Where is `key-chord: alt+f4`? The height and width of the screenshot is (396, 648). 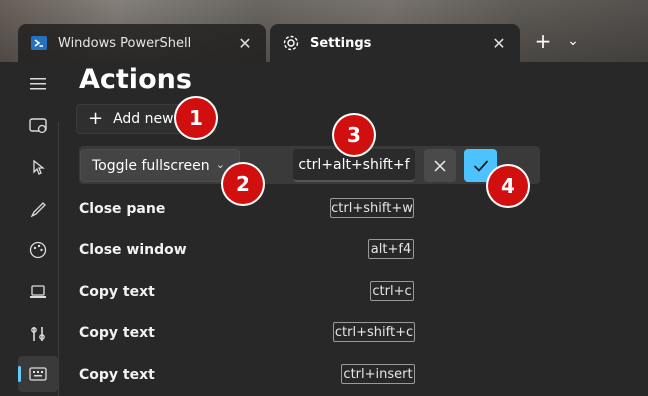
key-chord: alt+f4 is located at coordinates (391, 249).